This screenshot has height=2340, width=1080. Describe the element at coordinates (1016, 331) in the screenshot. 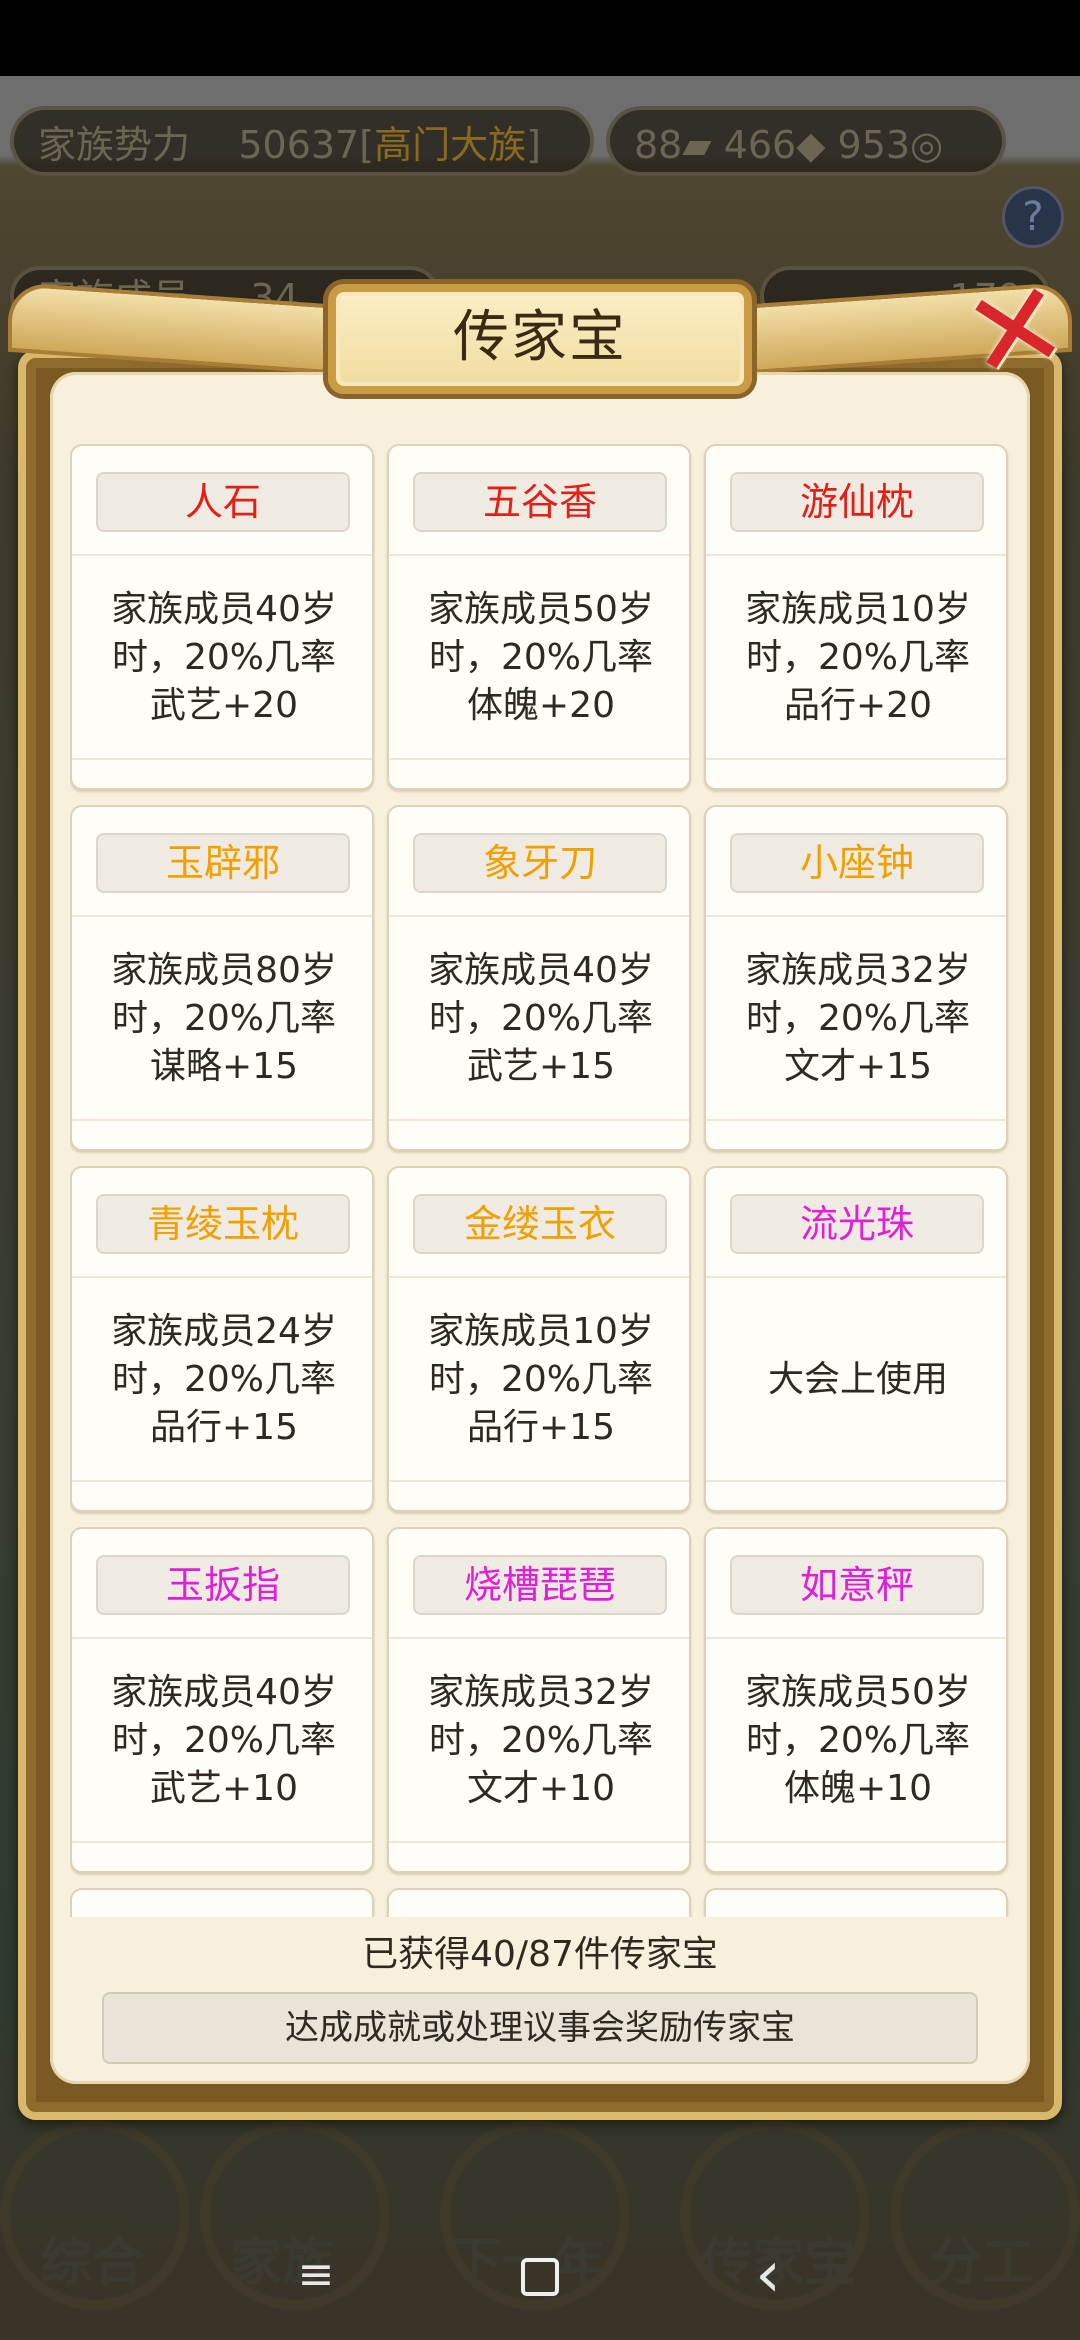

I see `close-icon: ✕` at that location.